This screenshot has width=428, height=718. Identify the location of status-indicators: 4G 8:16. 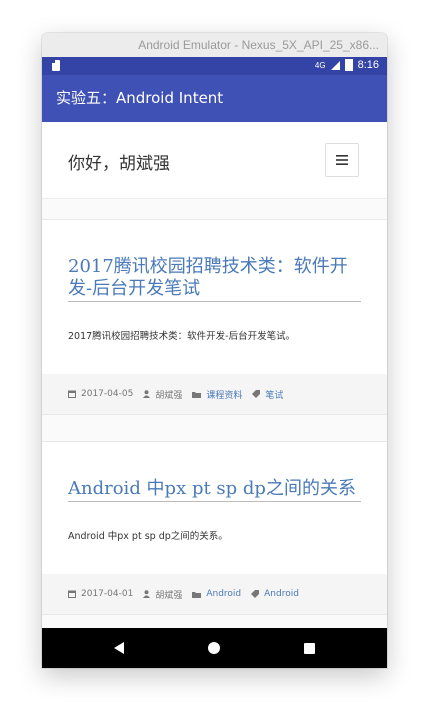
(347, 65).